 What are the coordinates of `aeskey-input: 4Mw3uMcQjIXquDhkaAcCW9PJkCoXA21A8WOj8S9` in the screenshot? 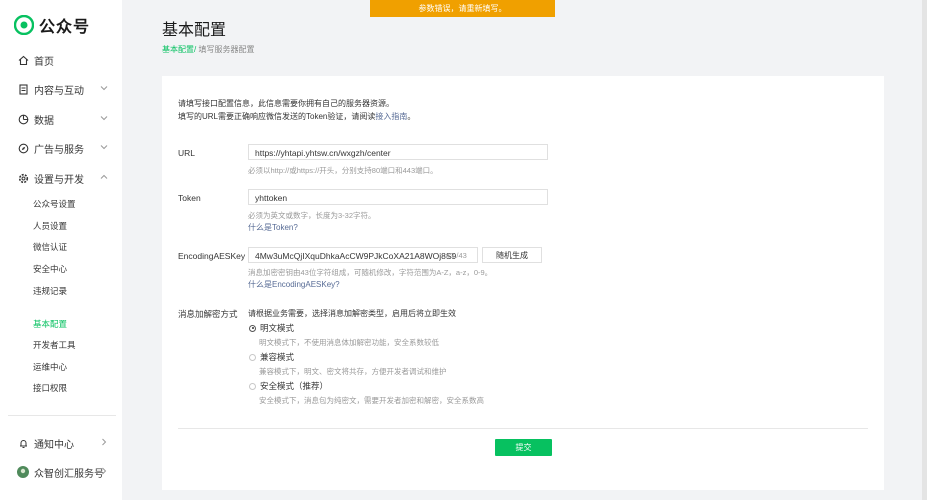 It's located at (363, 255).